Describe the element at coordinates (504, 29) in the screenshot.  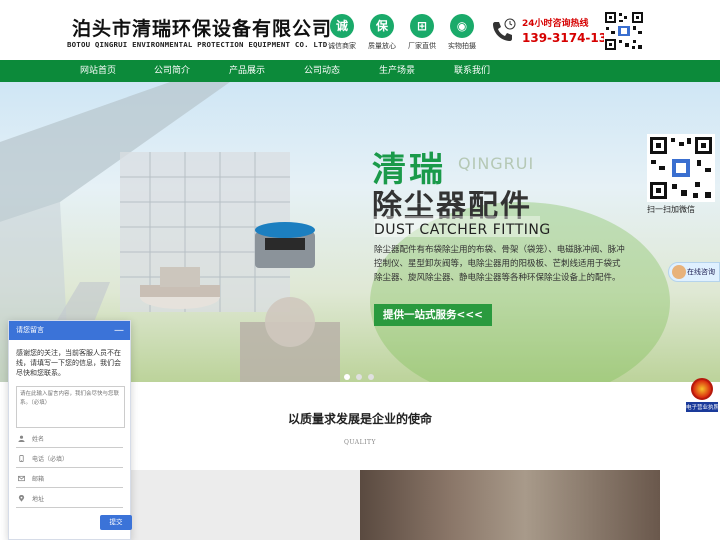
I see `phone-24h-icon` at that location.